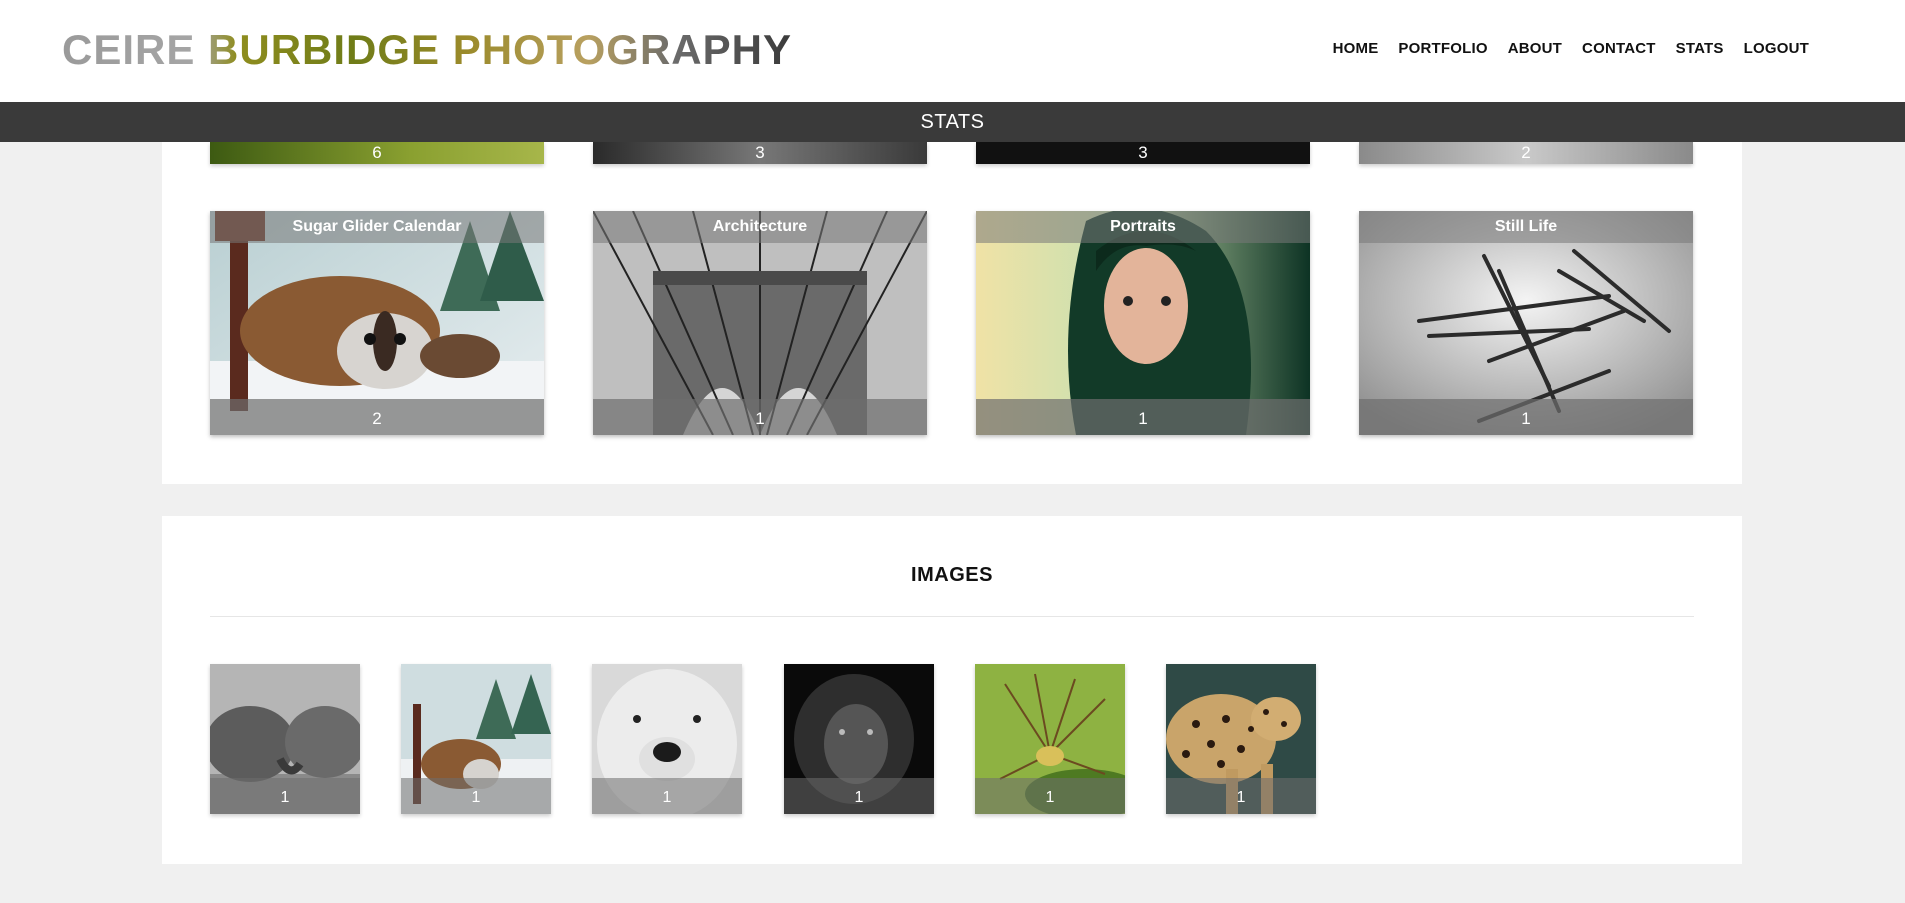 This screenshot has width=1905, height=903. Describe the element at coordinates (1442, 48) in the screenshot. I see `nav-portfolio: PORTFOLIO` at that location.